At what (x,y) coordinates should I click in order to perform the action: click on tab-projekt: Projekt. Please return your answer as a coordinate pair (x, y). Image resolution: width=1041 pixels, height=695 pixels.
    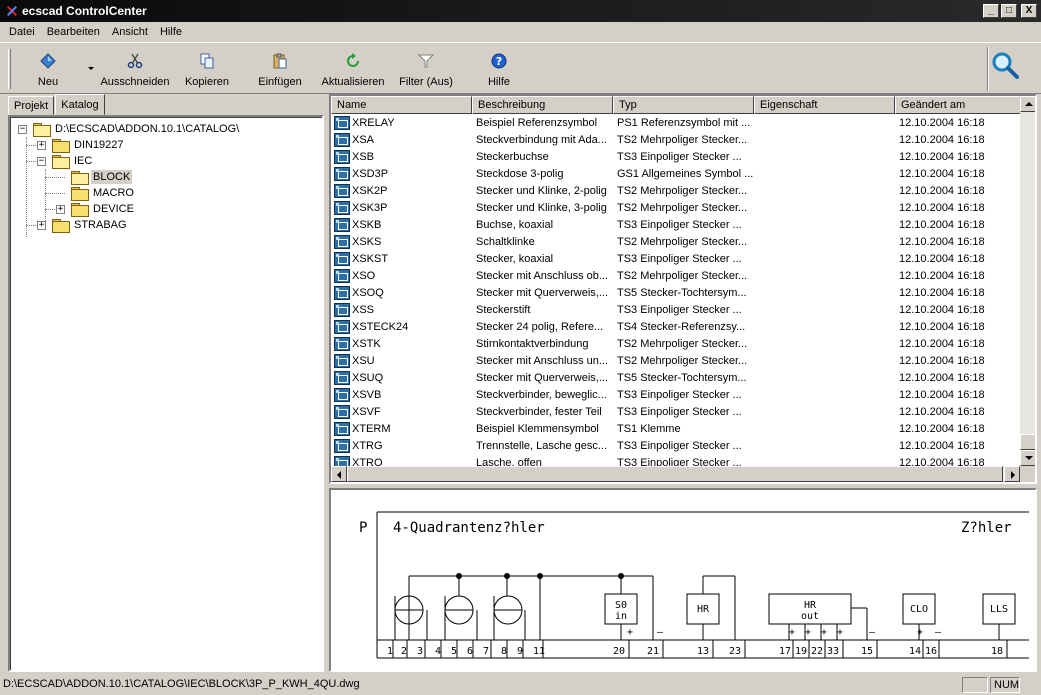
    Looking at the image, I should click on (31, 105).